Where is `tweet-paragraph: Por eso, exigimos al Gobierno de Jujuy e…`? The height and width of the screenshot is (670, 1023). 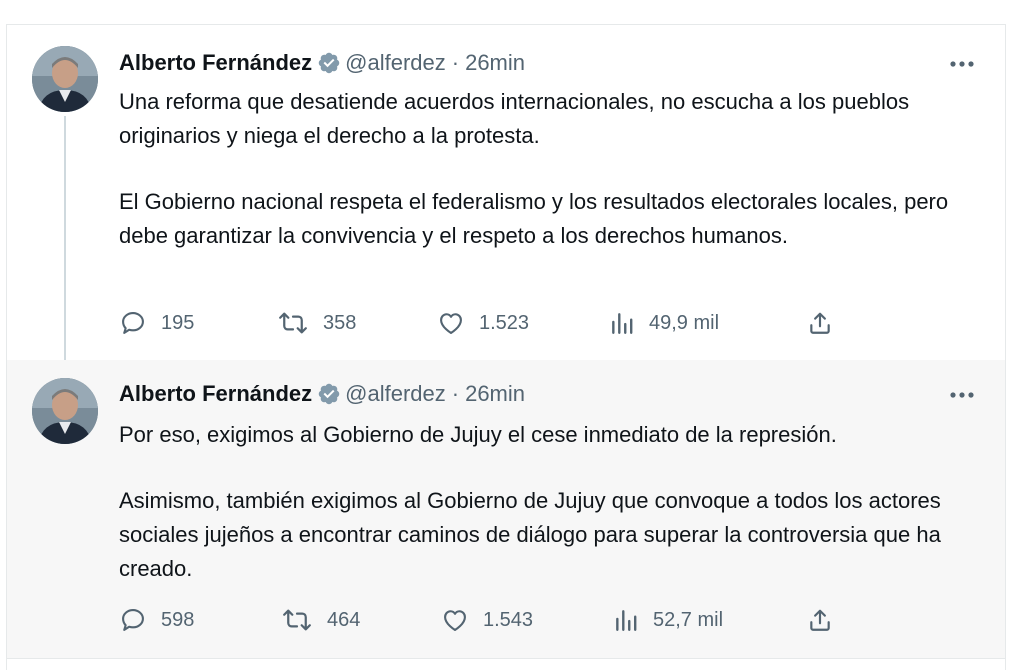 tweet-paragraph: Por eso, exigimos al Gobierno de Jujuy e… is located at coordinates (478, 434).